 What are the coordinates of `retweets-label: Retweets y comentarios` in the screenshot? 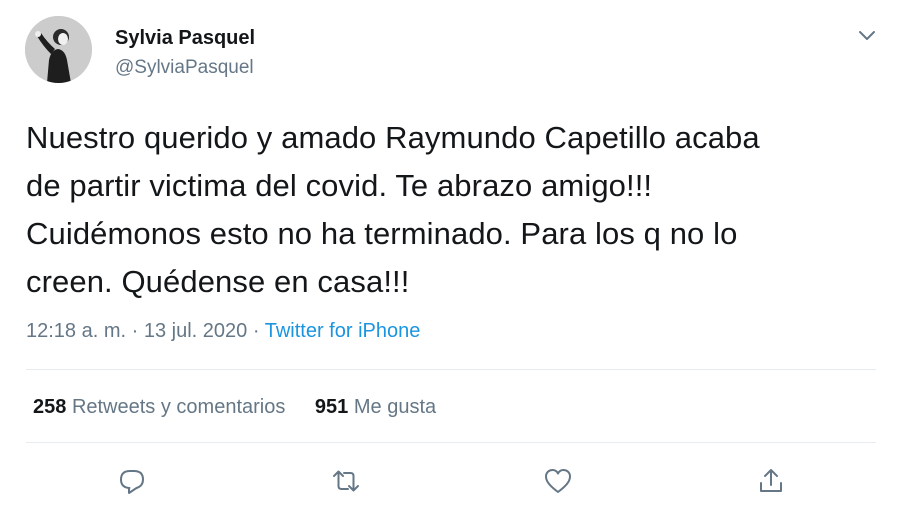 It's located at (178, 407).